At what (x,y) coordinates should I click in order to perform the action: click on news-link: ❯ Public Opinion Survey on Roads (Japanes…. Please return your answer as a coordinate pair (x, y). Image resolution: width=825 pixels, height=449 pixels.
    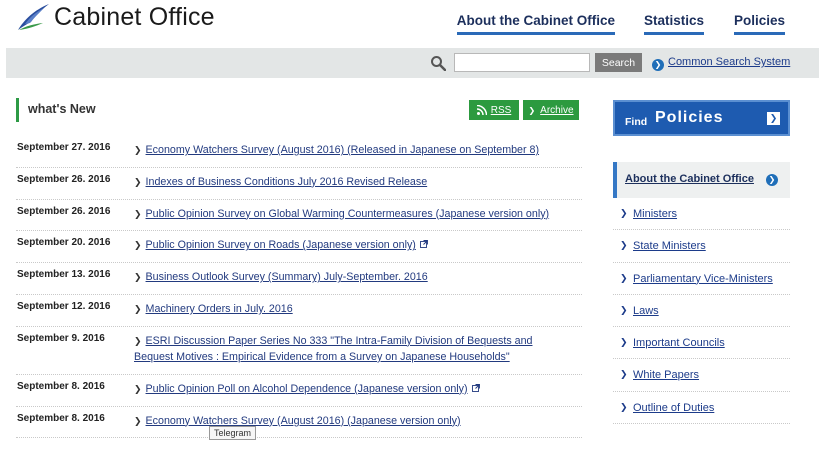
    Looking at the image, I should click on (354, 245).